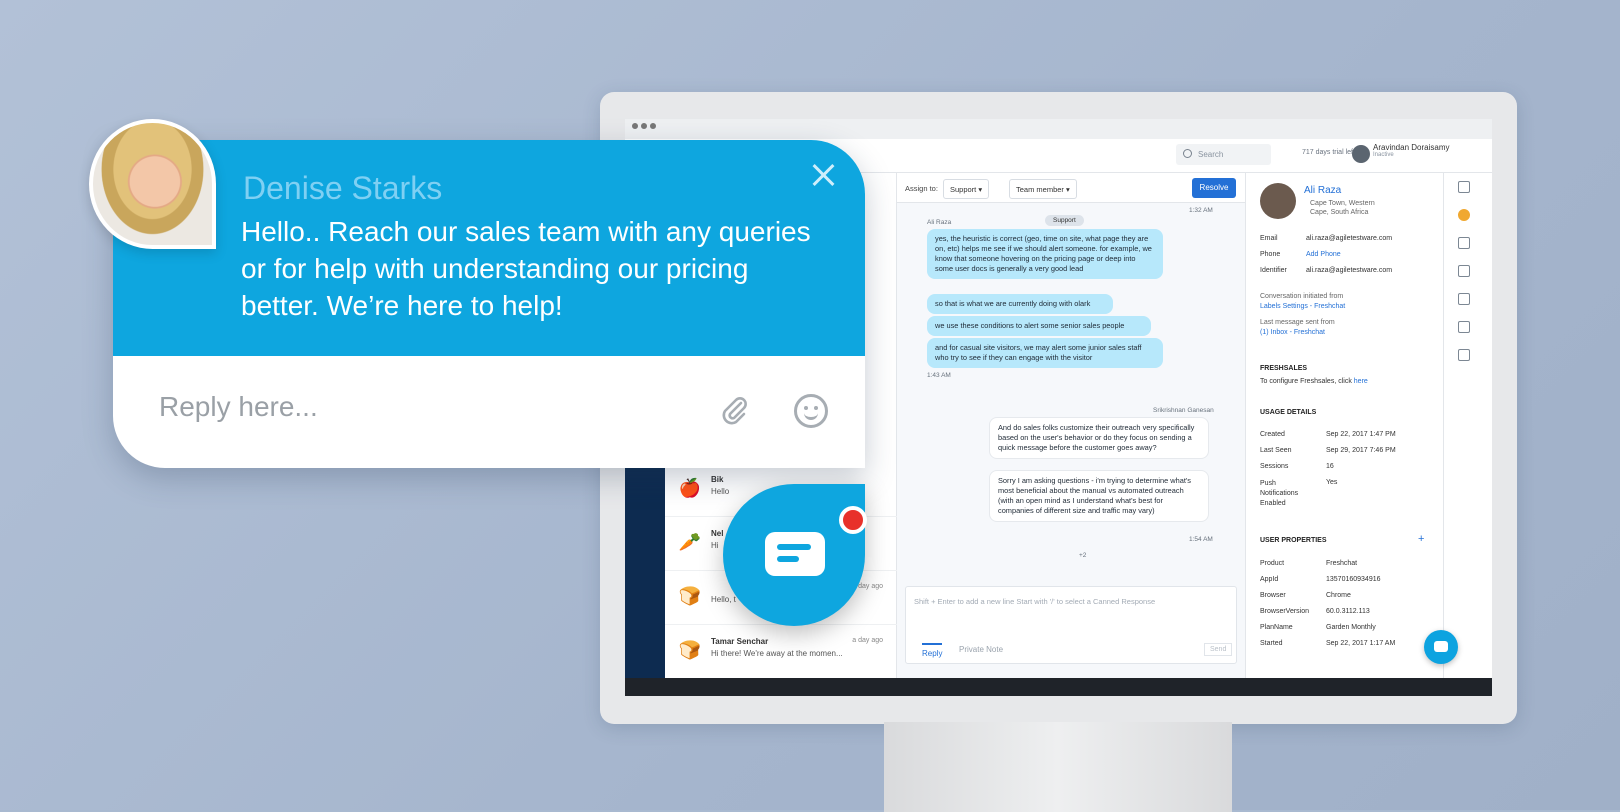 This screenshot has height=812, width=1620. Describe the element at coordinates (1083, 555) in the screenshot. I see `participants-more: +2` at that location.